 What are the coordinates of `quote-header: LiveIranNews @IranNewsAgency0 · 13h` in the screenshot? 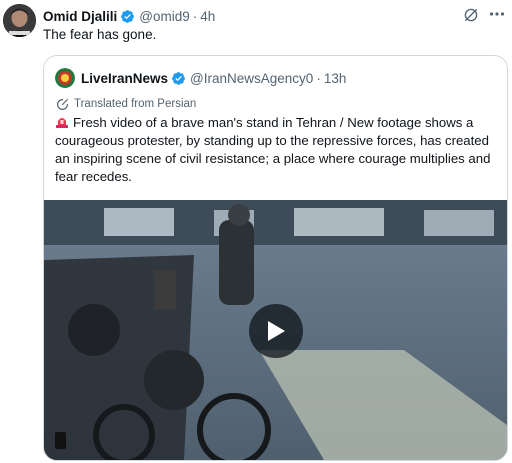 It's located at (200, 78).